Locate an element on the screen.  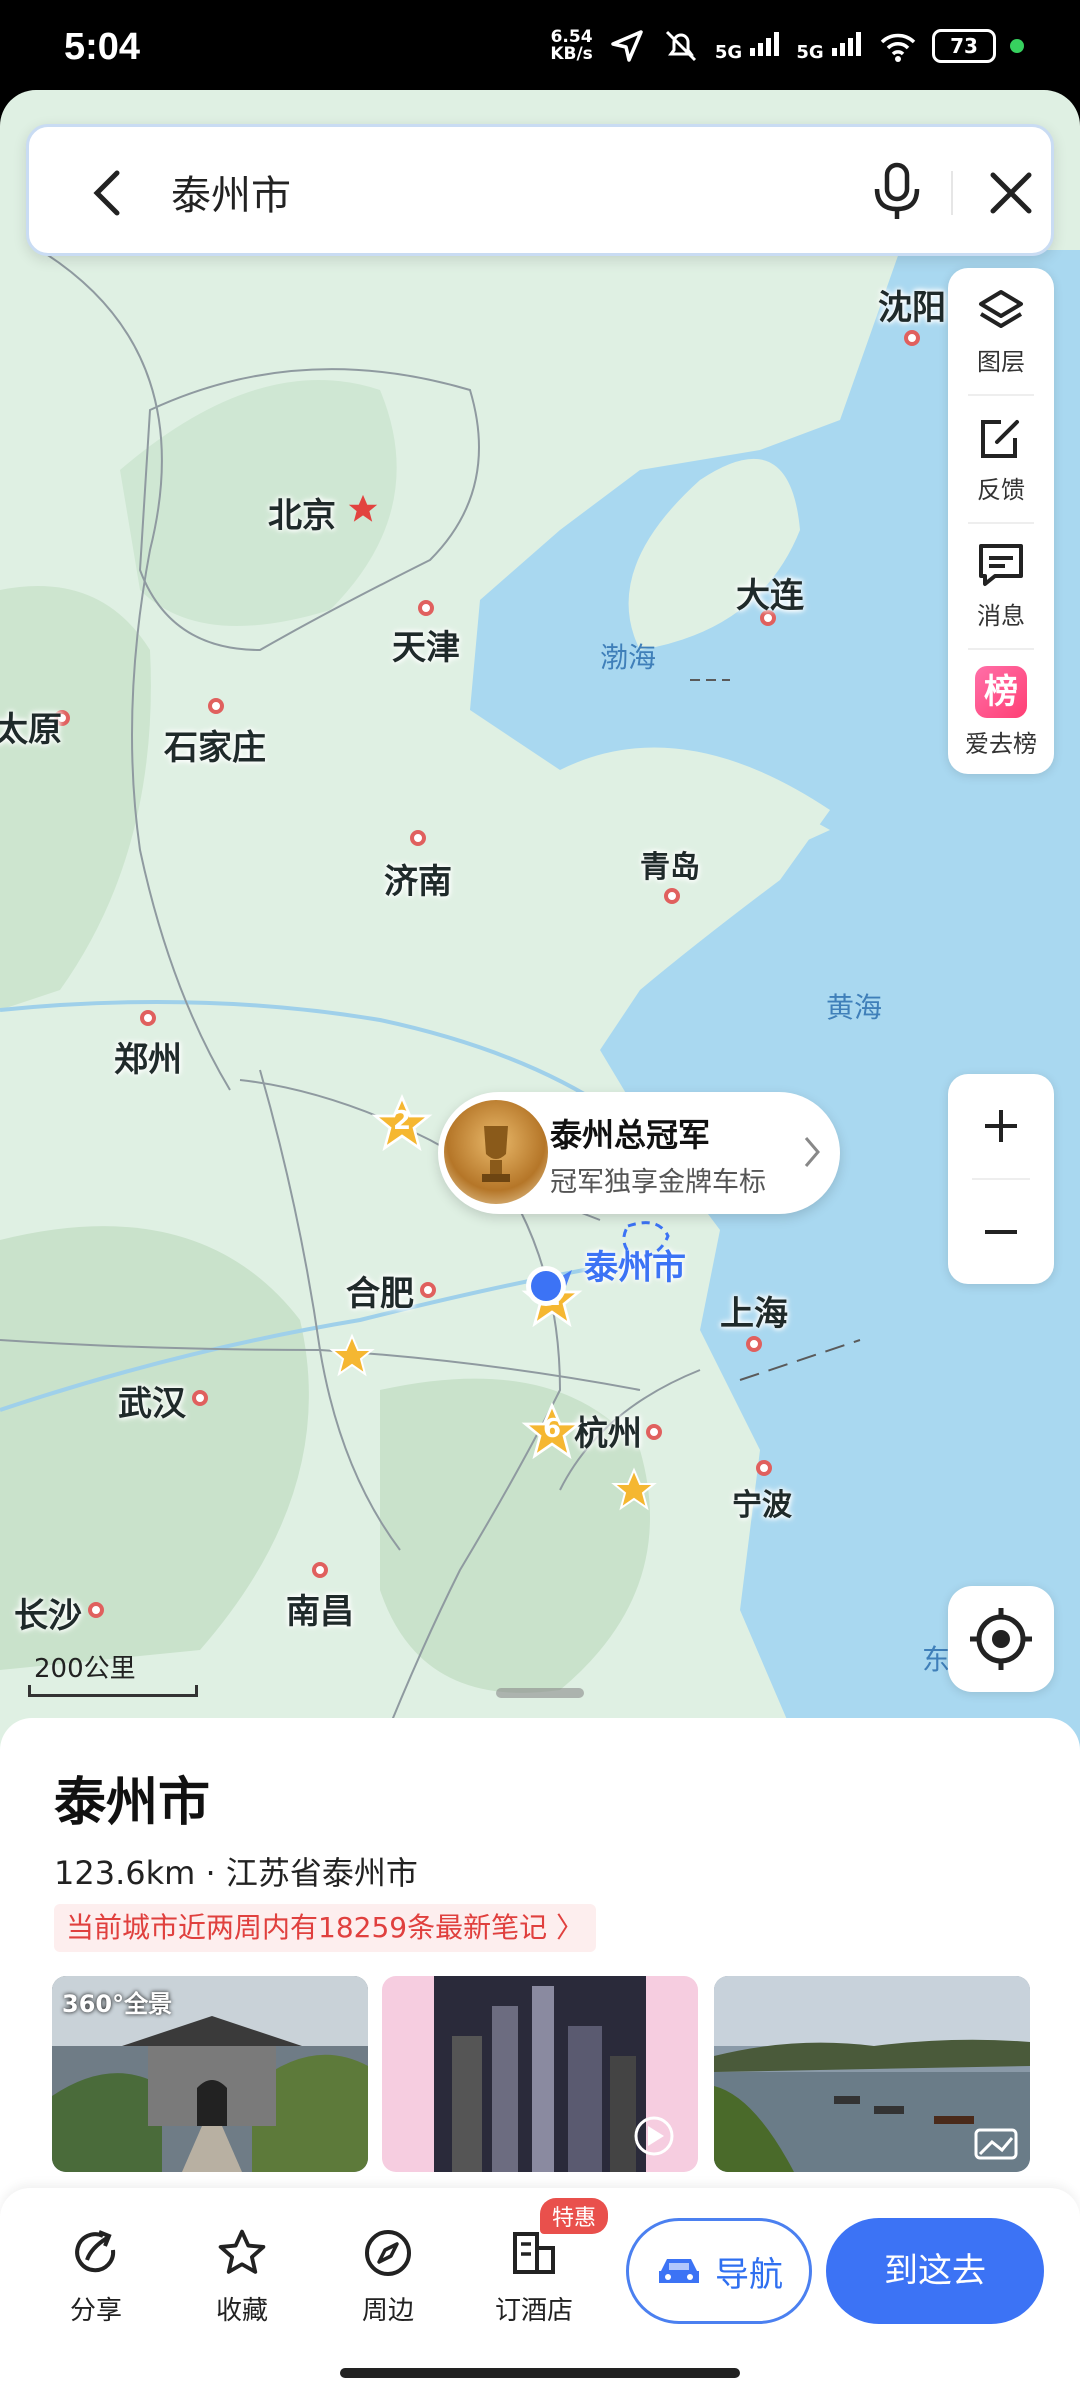
signal-5g-1: 5G is located at coordinates (749, 46).